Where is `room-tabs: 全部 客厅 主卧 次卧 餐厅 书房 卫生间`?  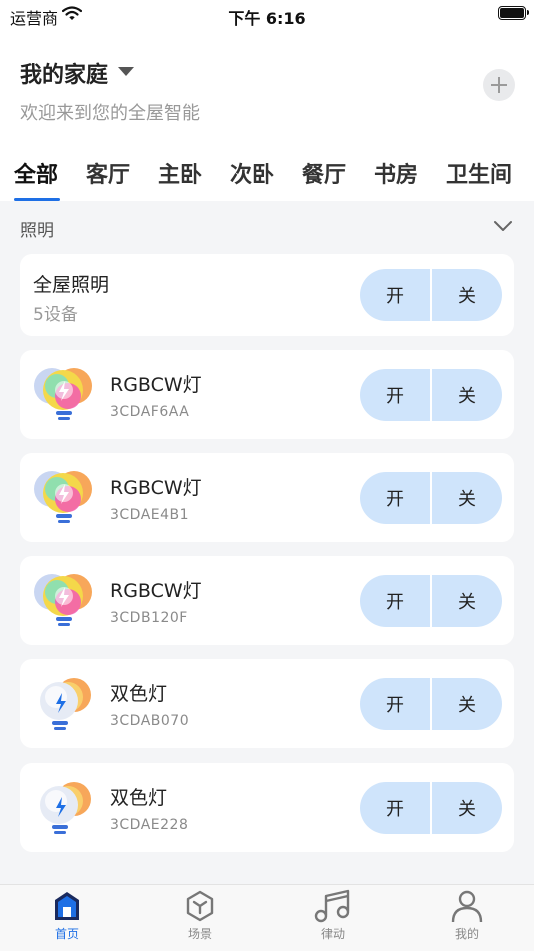 room-tabs: 全部 客厅 主卧 次卧 餐厅 书房 卫生间 is located at coordinates (267, 177).